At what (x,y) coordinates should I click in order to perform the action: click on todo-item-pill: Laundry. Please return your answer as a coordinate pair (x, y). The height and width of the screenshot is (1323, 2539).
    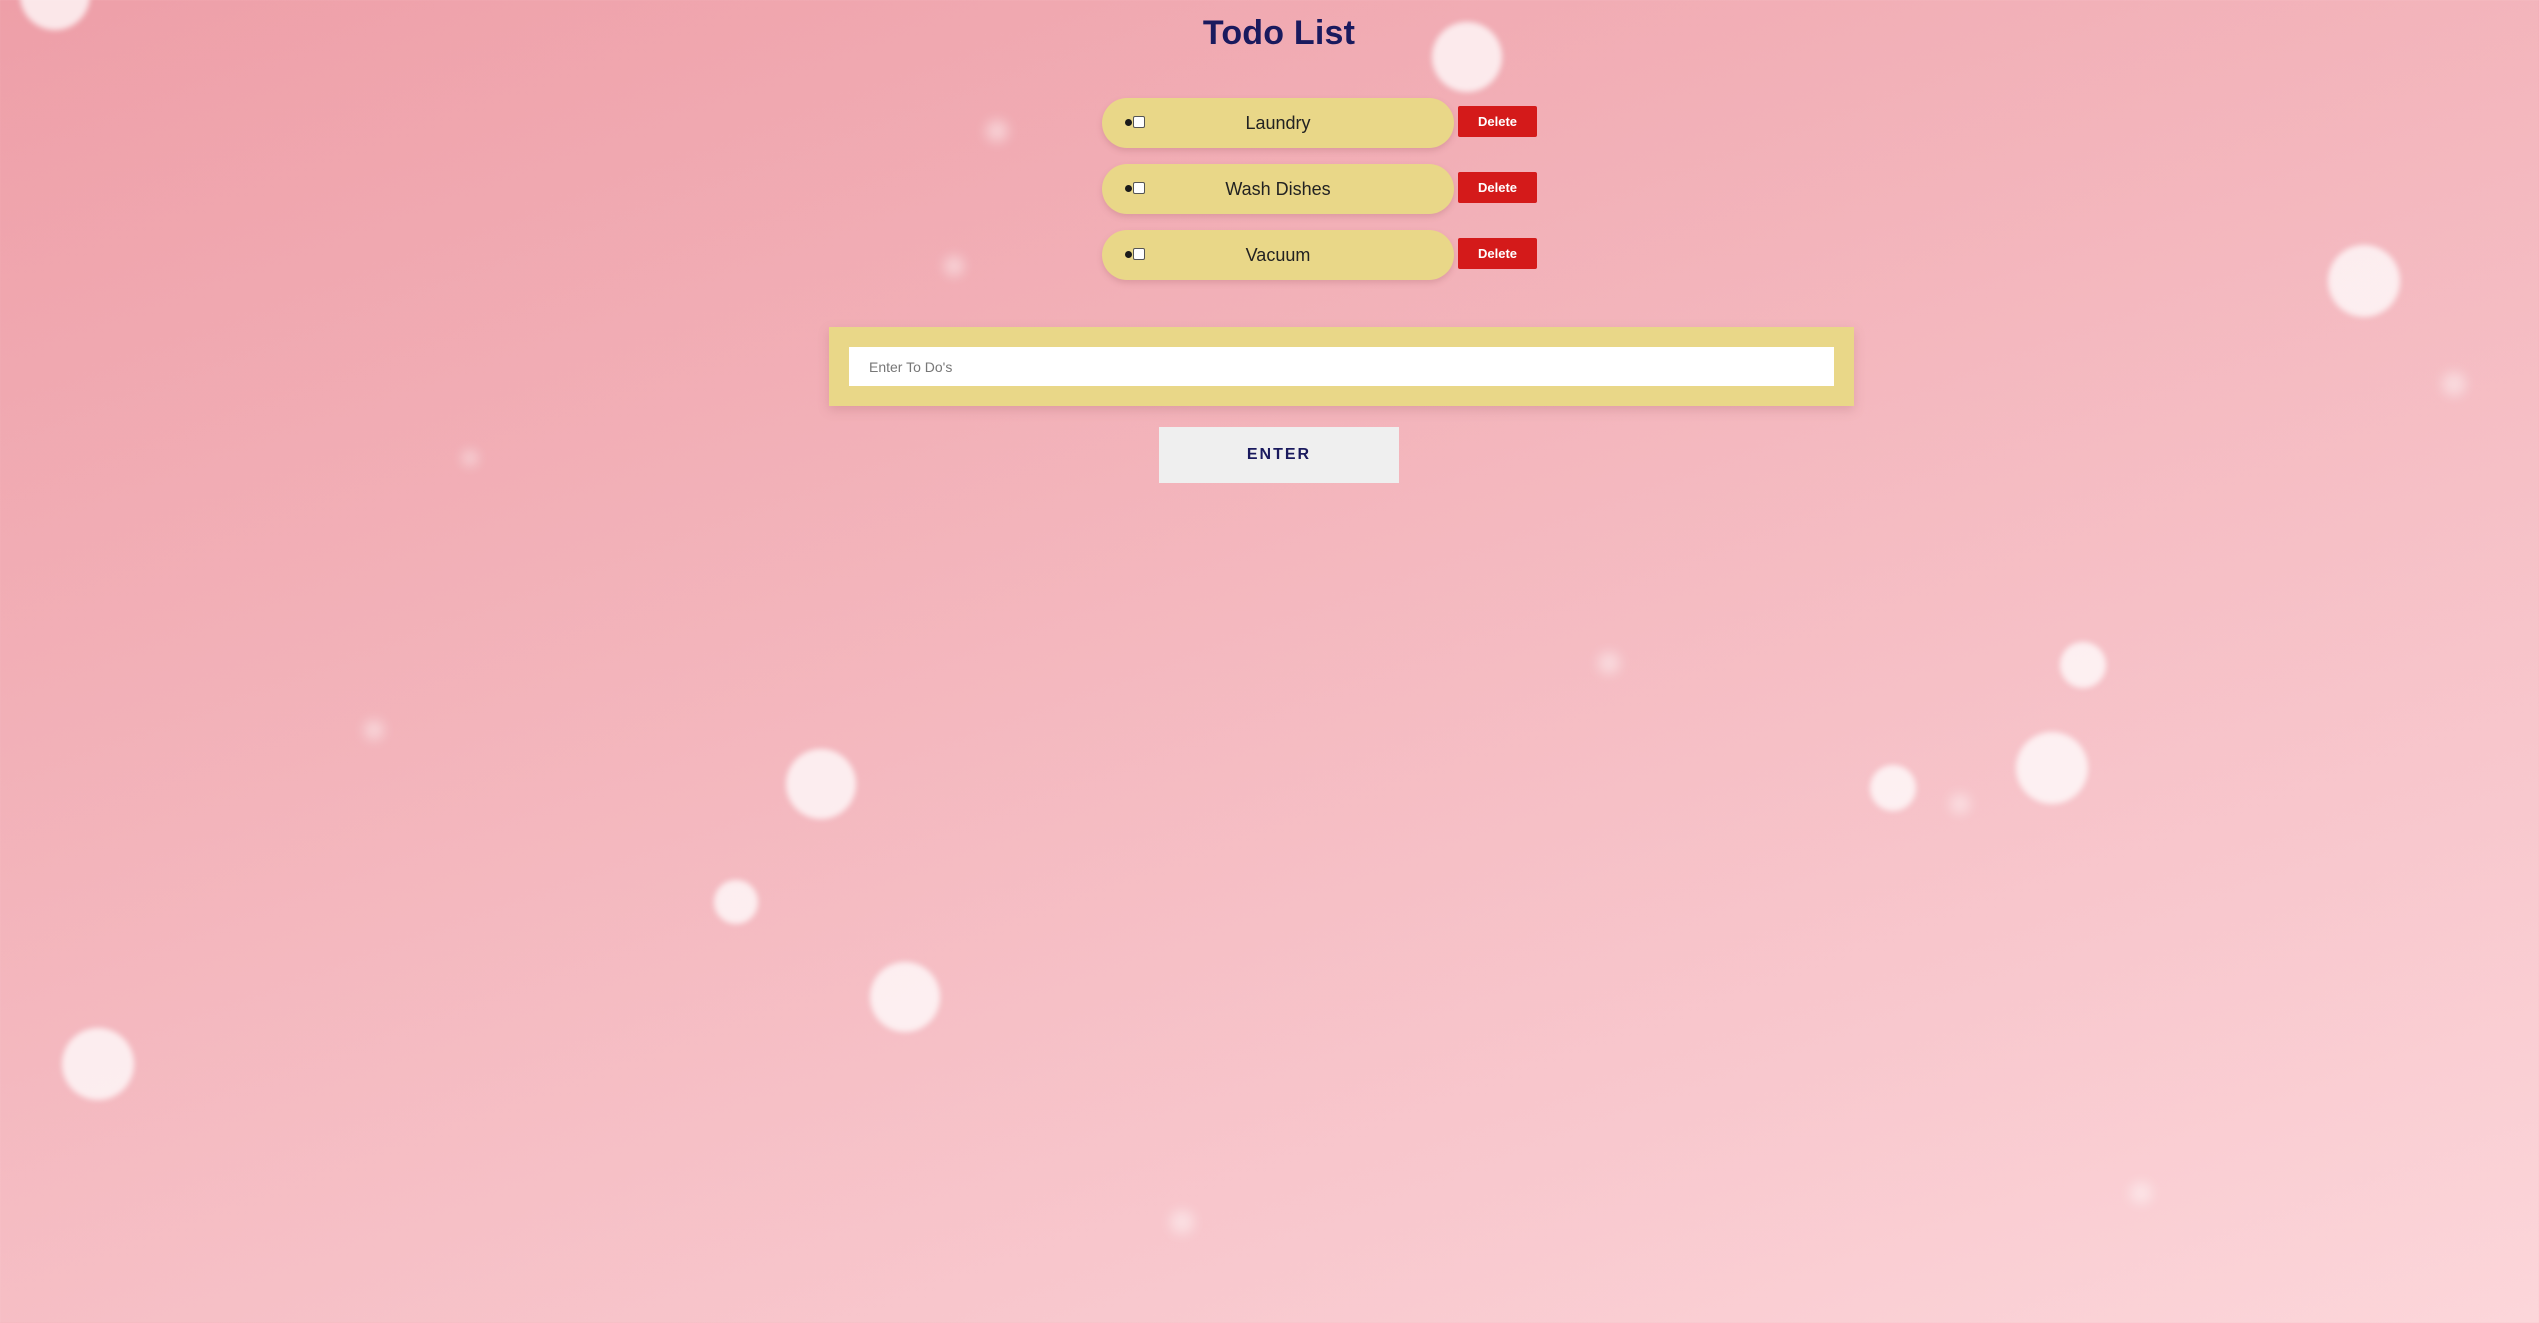
    Looking at the image, I should click on (1278, 123).